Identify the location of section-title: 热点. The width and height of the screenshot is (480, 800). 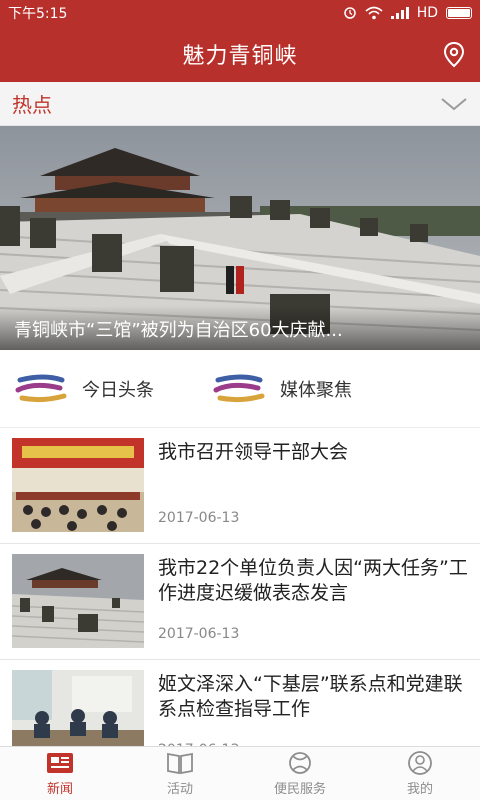
(32, 105).